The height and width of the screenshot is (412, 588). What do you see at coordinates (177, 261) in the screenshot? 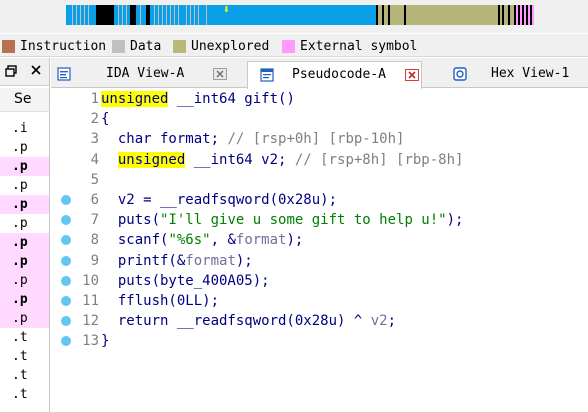
I see `code-text: printf(&format);` at bounding box center [177, 261].